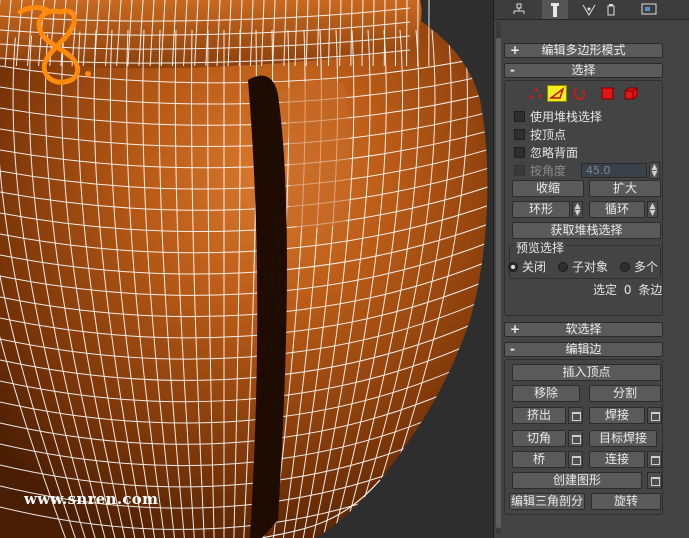  I want to click on ring-spinner: ▲ ▼, so click(577, 209).